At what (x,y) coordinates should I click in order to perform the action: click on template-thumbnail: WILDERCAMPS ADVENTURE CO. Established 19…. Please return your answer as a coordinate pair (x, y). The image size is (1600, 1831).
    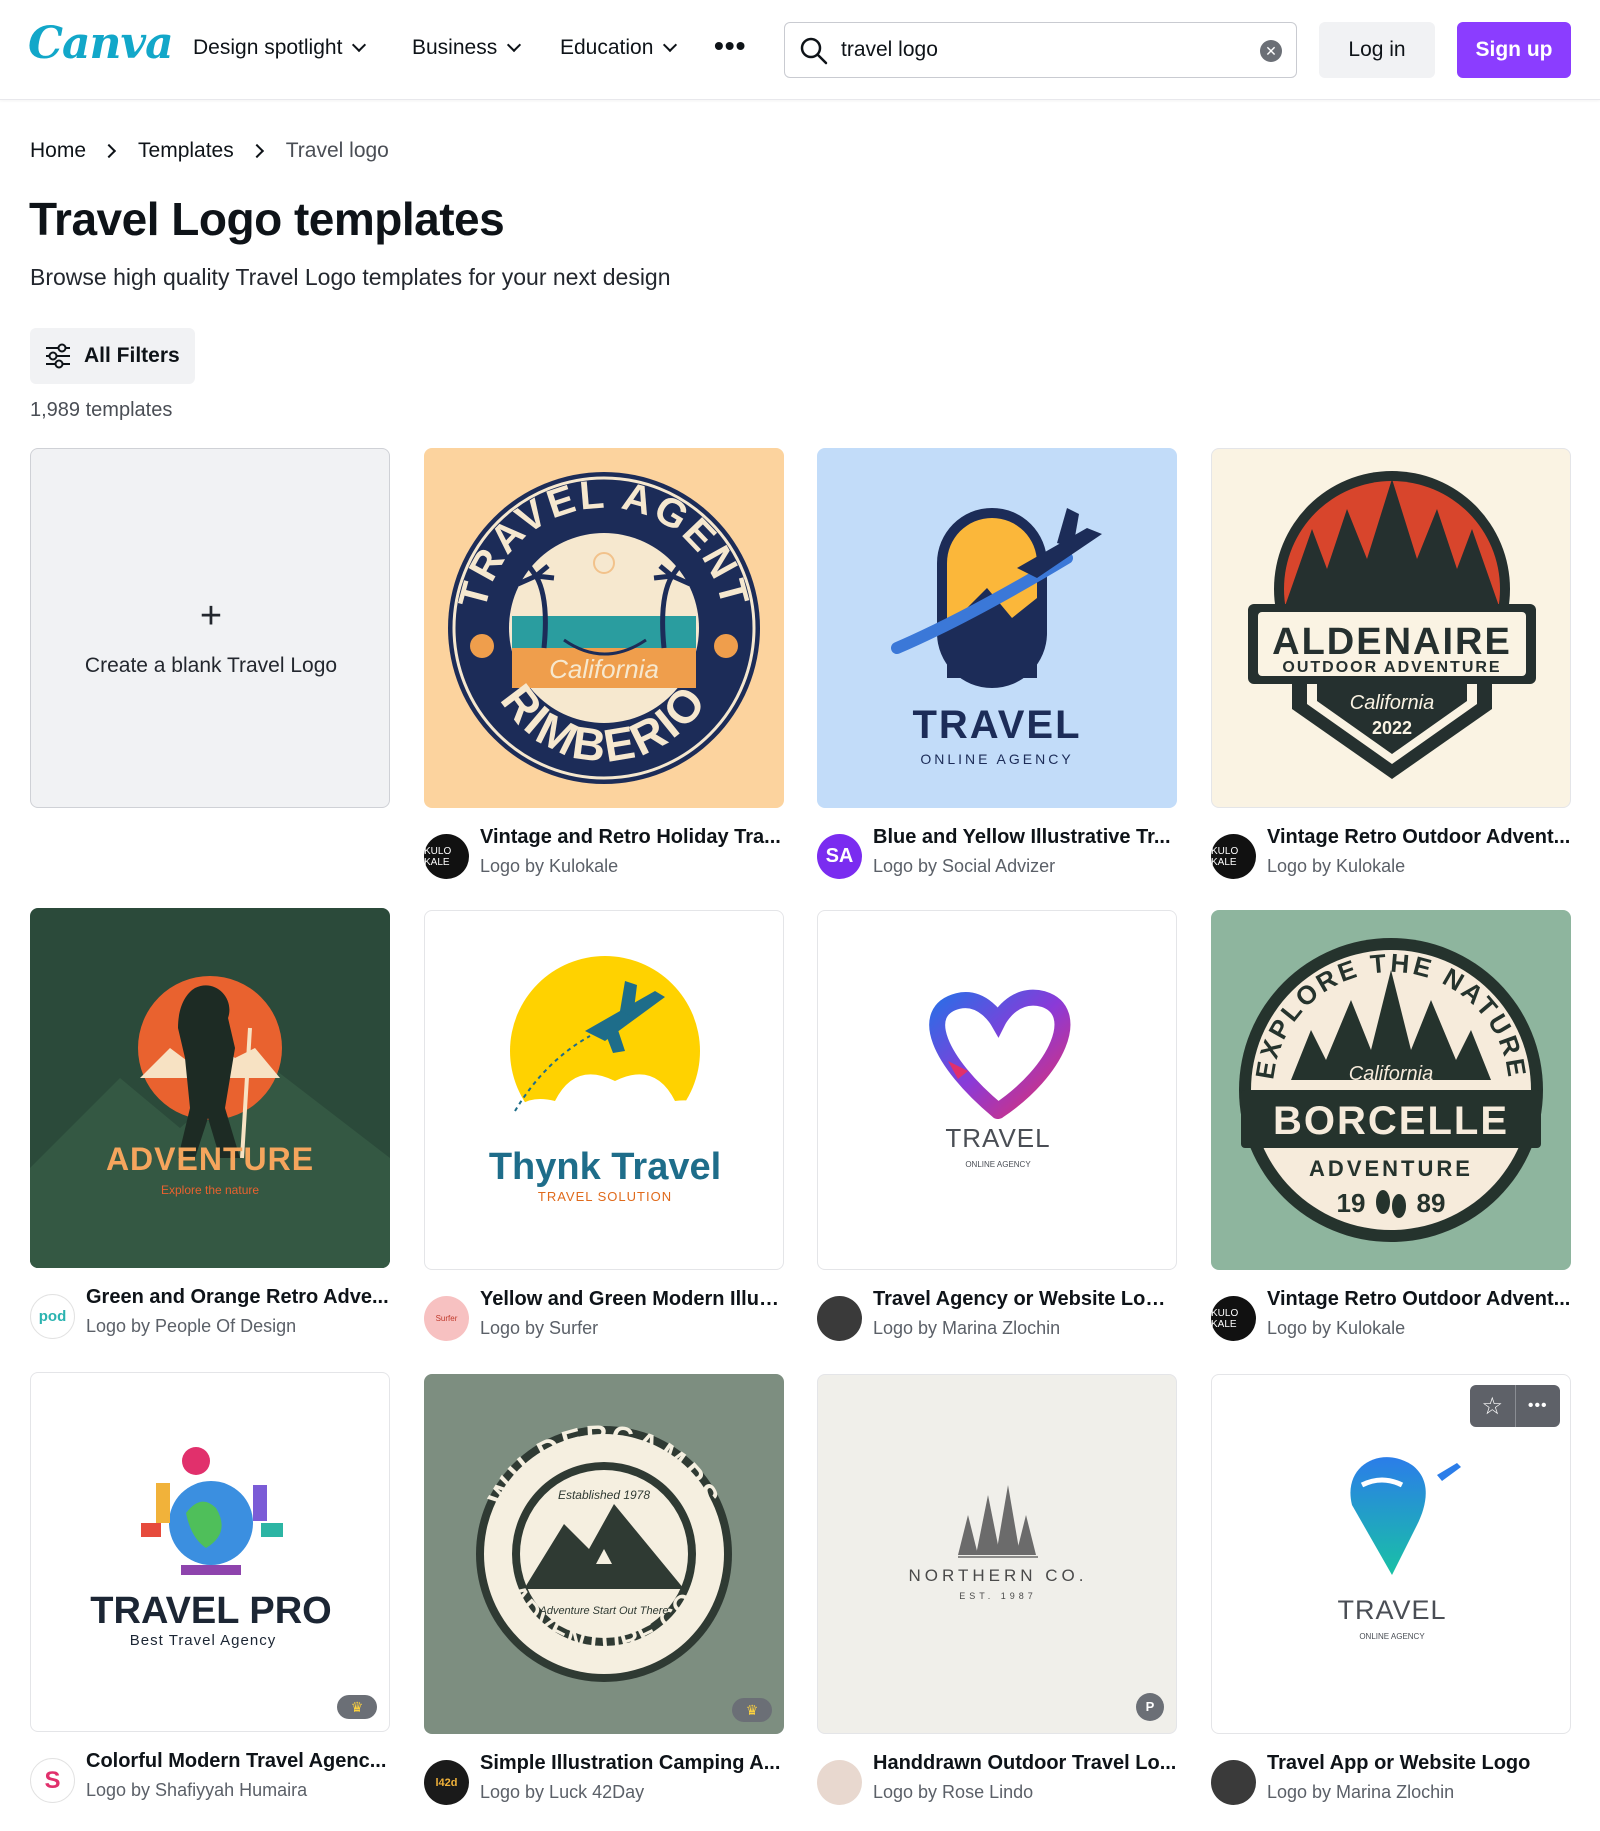
    Looking at the image, I should click on (604, 1554).